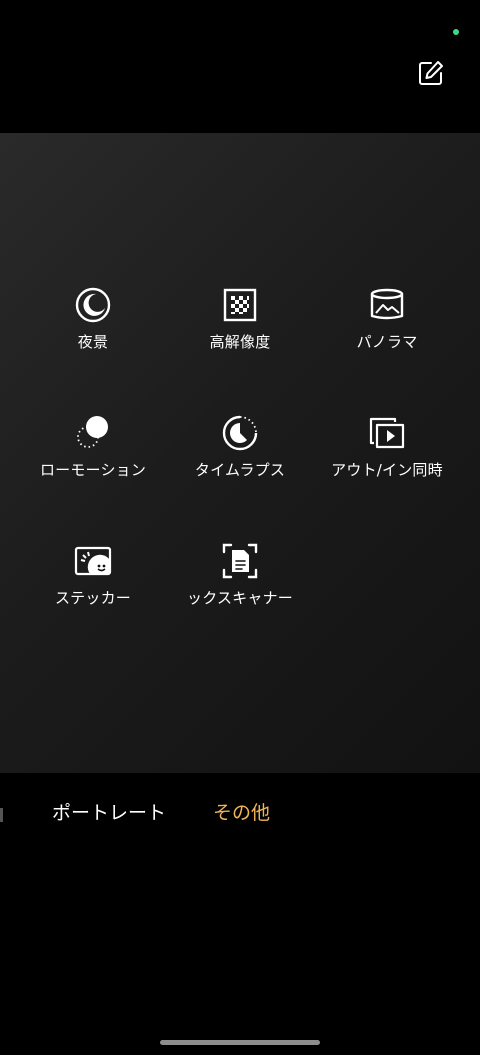 This screenshot has height=1055, width=480. Describe the element at coordinates (456, 32) in the screenshot. I see `status-indicator-dot` at that location.